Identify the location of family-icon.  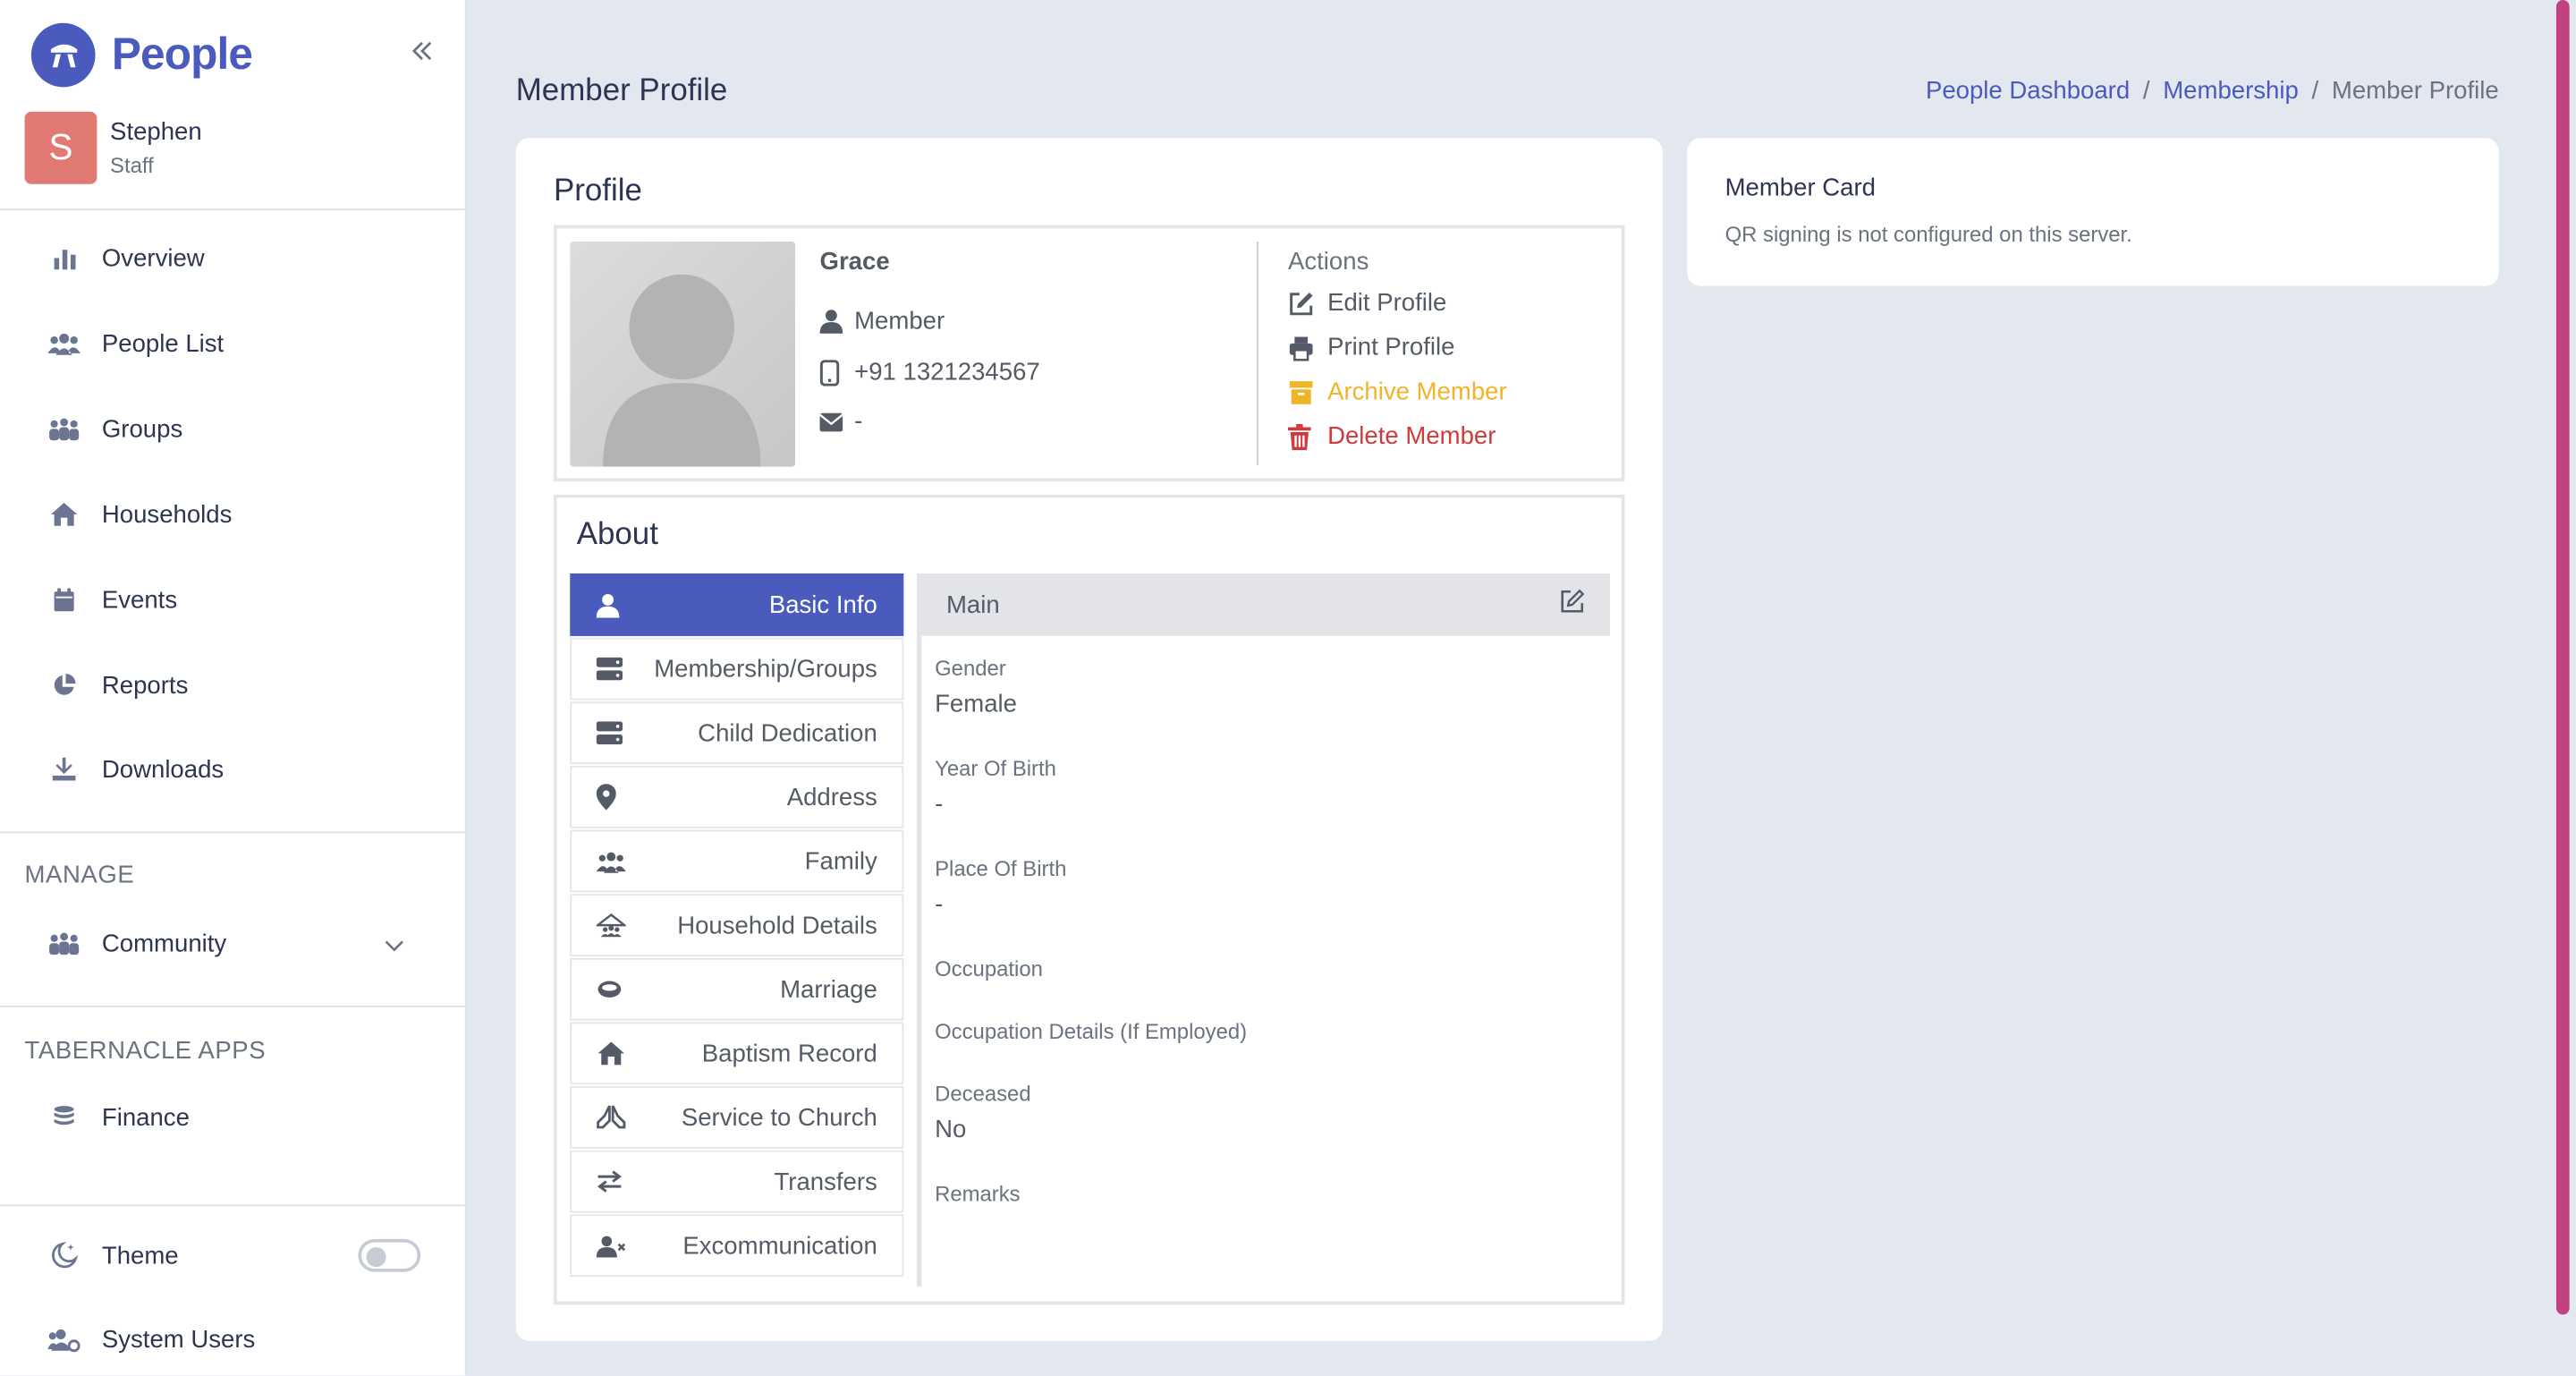
(611, 862).